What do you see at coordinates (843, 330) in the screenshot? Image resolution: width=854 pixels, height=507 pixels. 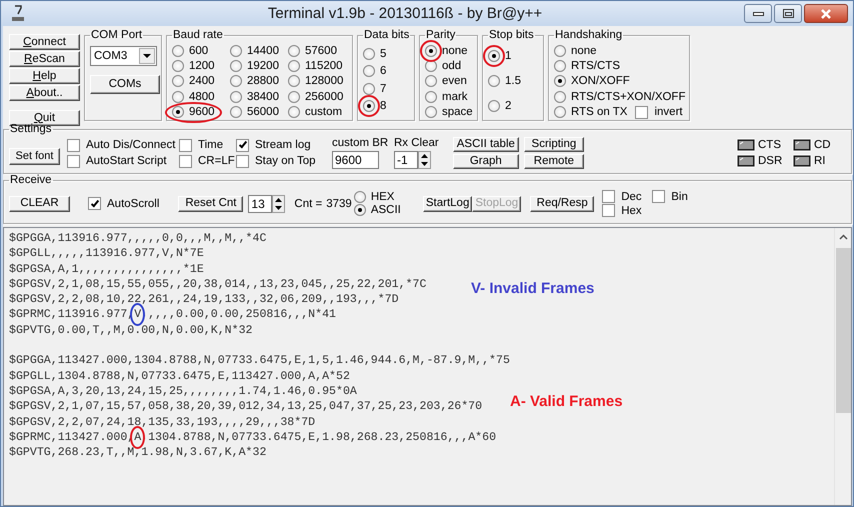 I see `scrollbar-thumb` at bounding box center [843, 330].